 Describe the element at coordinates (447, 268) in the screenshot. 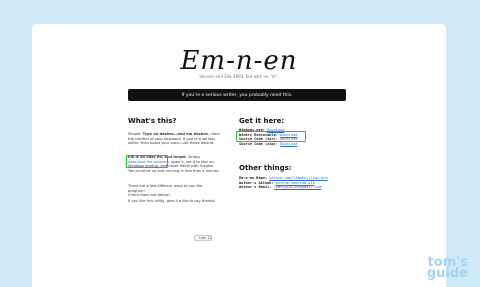

I see `toms-guide-watermark: tom's guide` at that location.